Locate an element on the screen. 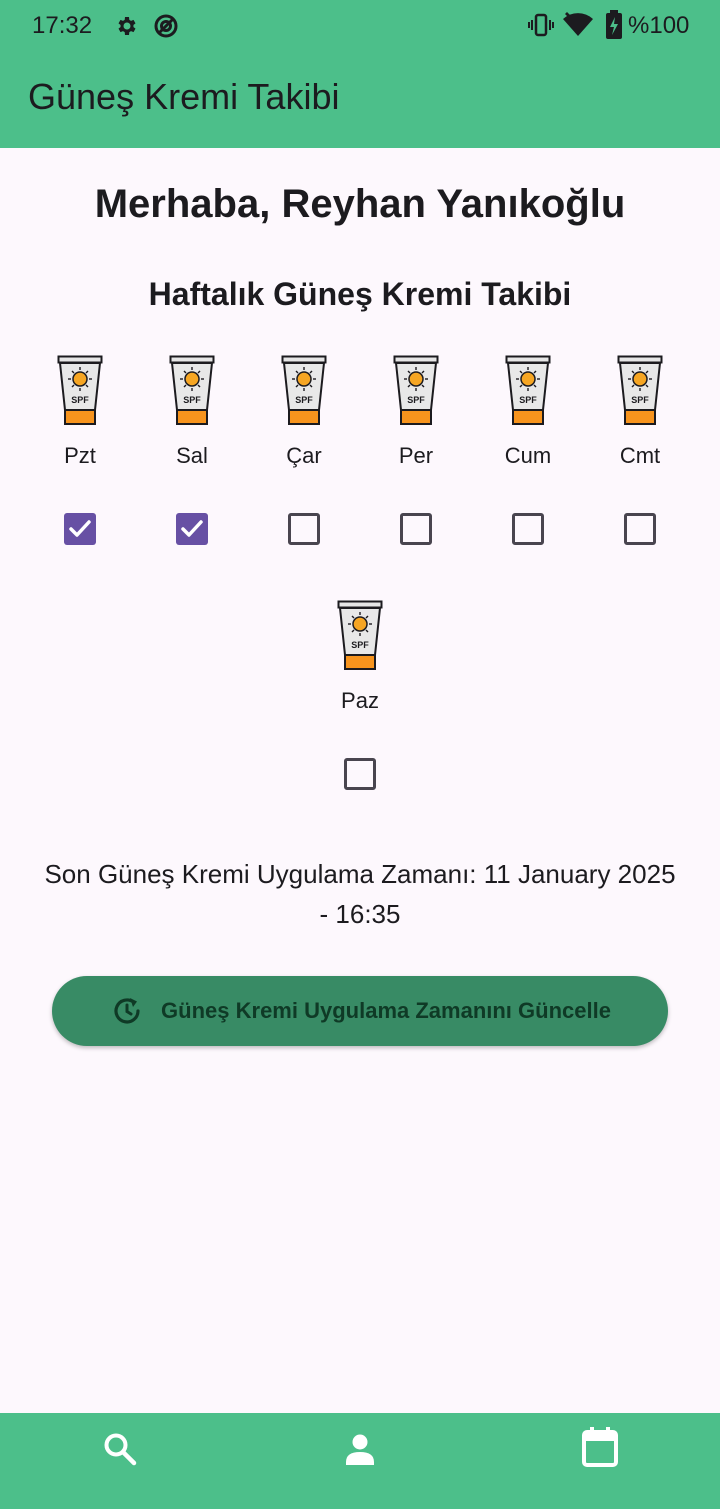 This screenshot has width=720, height=1509. greeting: Merhaba, Reyhan Yanıkoğlu is located at coordinates (360, 204).